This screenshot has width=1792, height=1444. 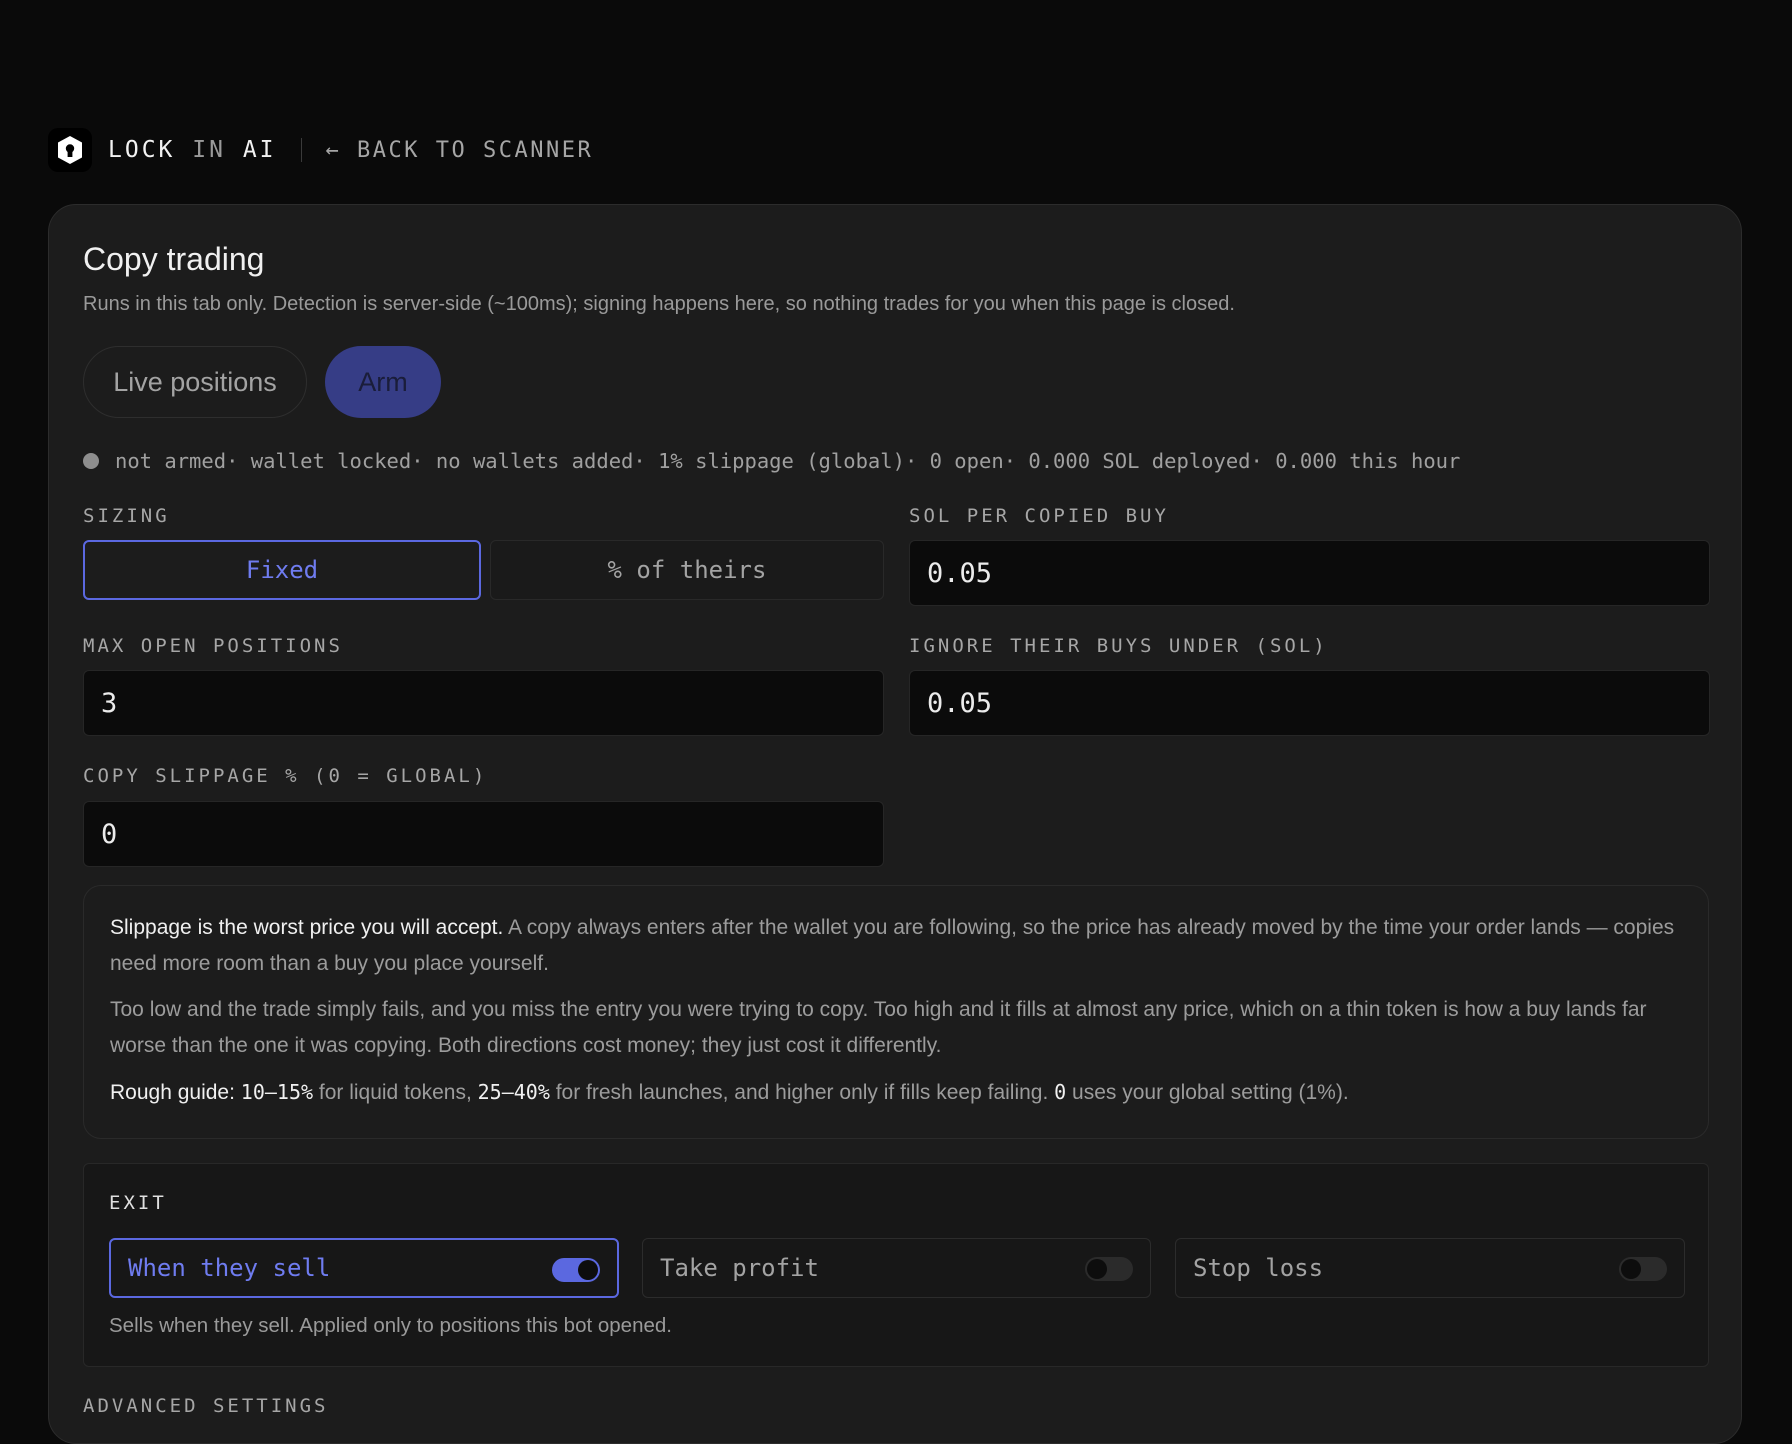 I want to click on stop-loss-label: Stop loss, so click(x=1258, y=1268).